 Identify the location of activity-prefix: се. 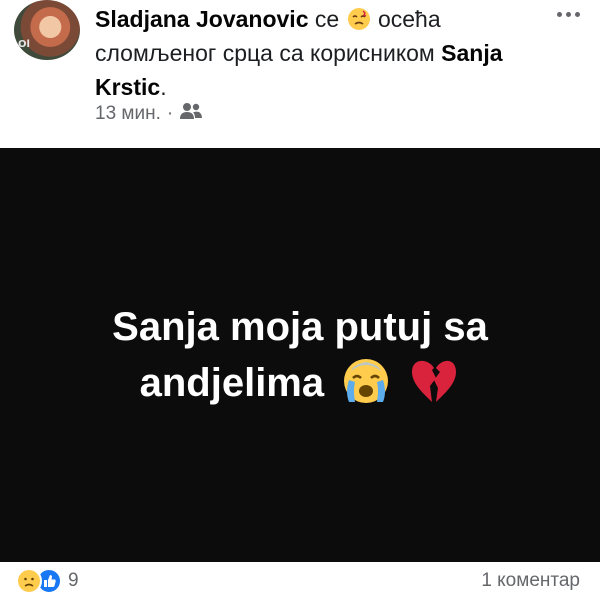
(327, 19).